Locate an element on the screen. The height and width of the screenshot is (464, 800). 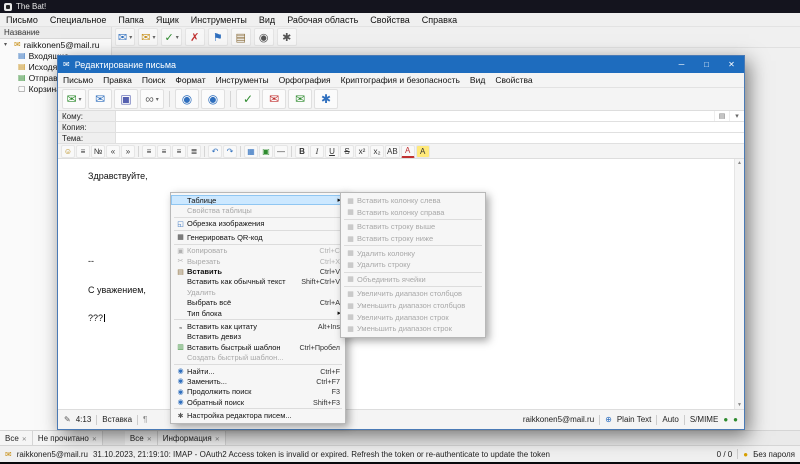
menubar-item: Криптография и безопасность is located at coordinates (400, 80).